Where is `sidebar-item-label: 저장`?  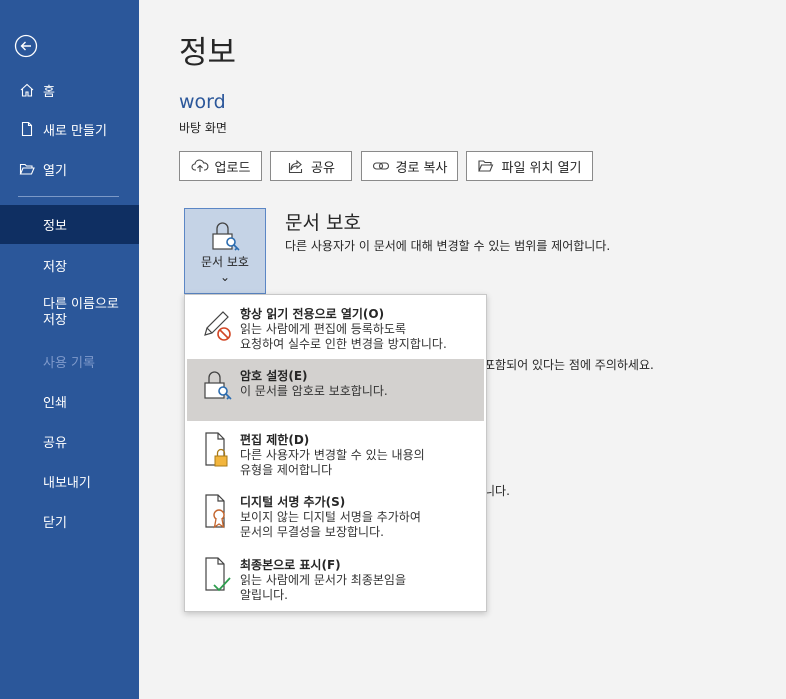
sidebar-item-label: 저장 is located at coordinates (55, 267).